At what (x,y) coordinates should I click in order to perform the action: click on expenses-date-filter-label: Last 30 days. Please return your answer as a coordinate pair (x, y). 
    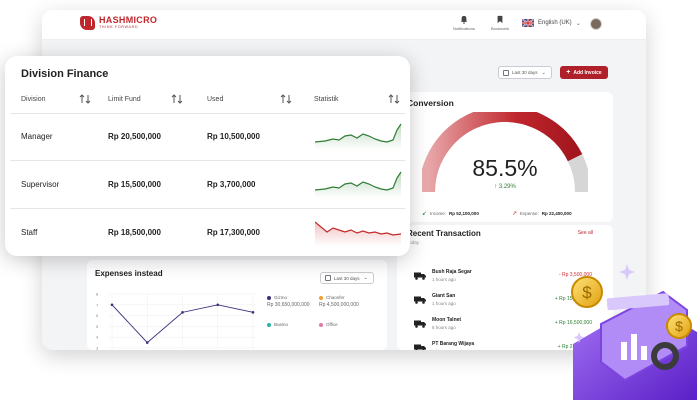
    Looking at the image, I should click on (347, 278).